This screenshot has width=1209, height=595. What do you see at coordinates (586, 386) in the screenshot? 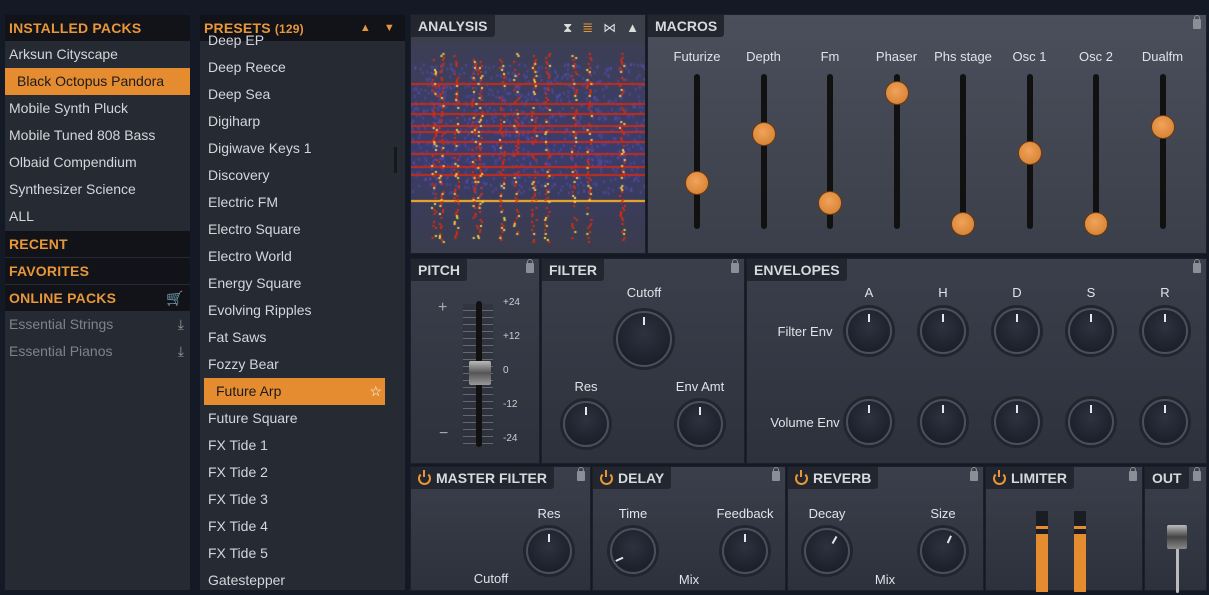
I see `res-label: Res` at bounding box center [586, 386].